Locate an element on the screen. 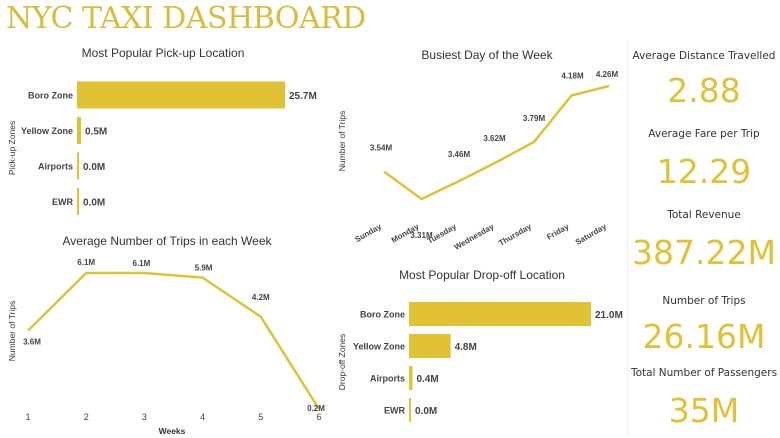 This screenshot has height=438, width=780. dropoff-category-label: EWR is located at coordinates (394, 411).